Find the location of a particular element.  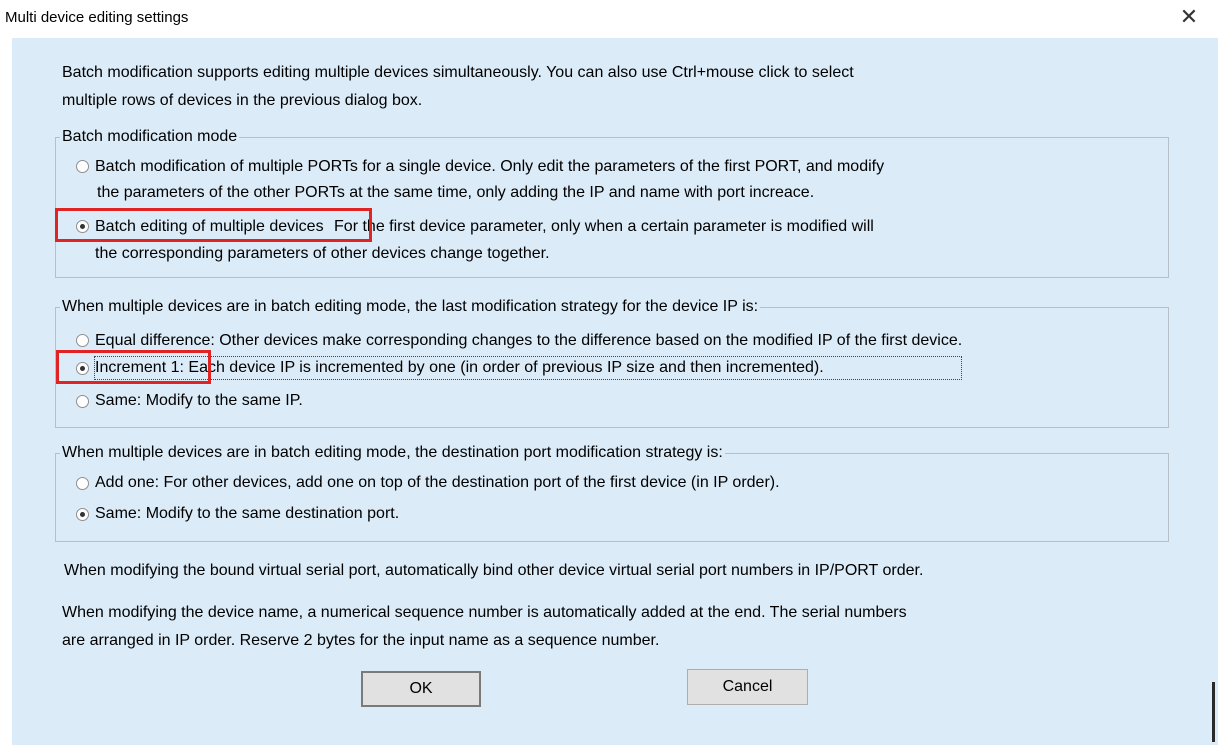

batch-mode-option-devices-prefix: Batch editing of multiple devices is located at coordinates (209, 226).